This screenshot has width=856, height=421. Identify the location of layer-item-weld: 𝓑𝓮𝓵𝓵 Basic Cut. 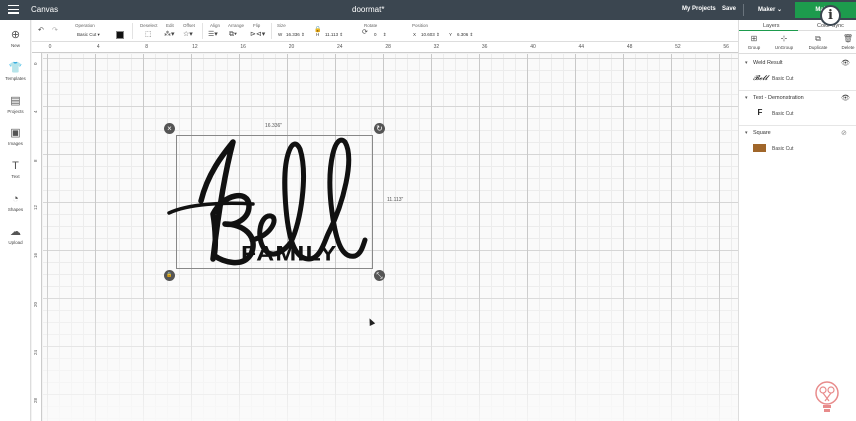
(797, 79).